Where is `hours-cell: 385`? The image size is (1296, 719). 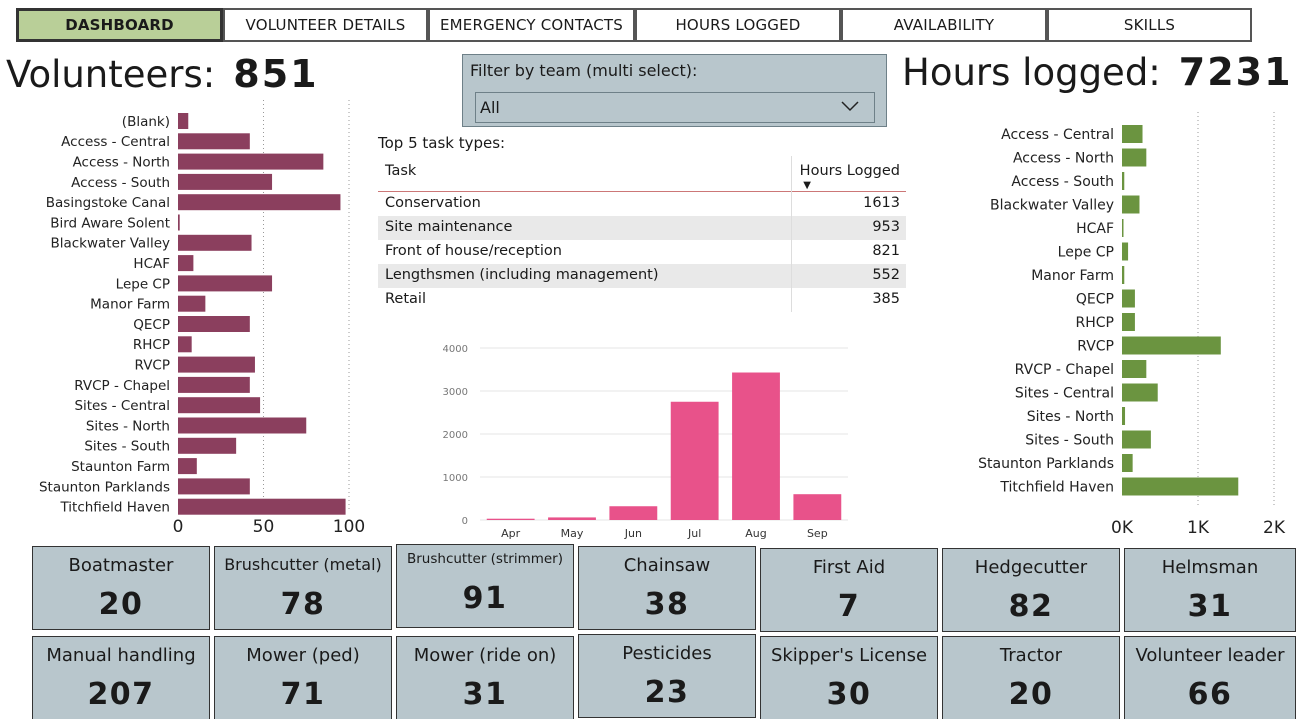 hours-cell: 385 is located at coordinates (886, 299).